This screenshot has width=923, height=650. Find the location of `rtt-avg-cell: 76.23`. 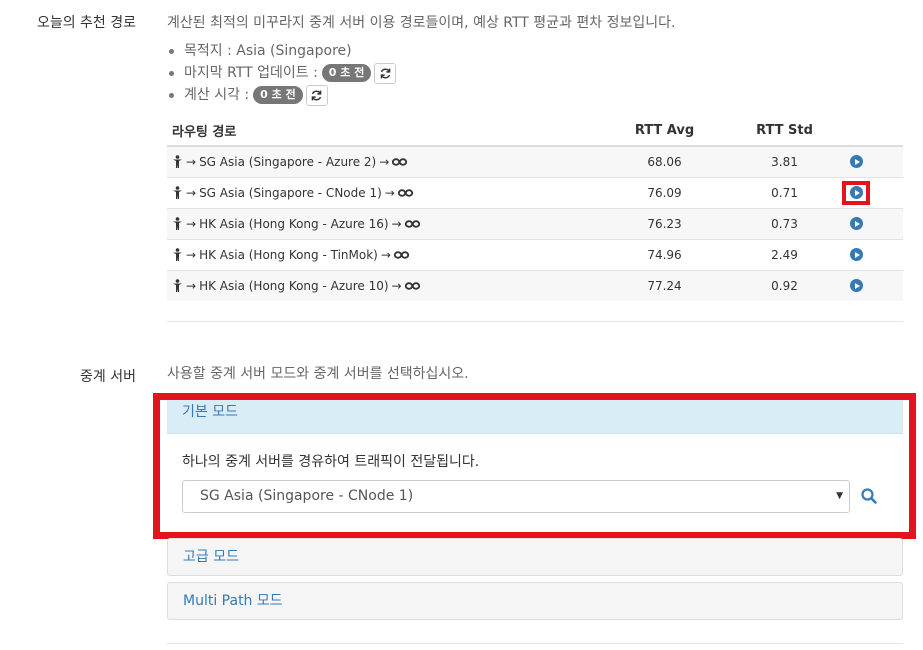

rtt-avg-cell: 76.23 is located at coordinates (662, 223).